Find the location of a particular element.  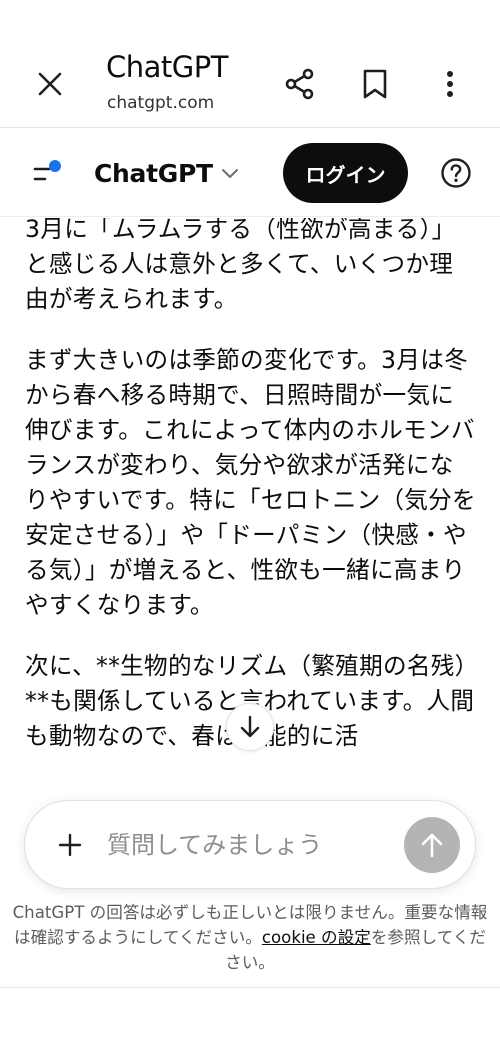

close-icon is located at coordinates (50, 84).